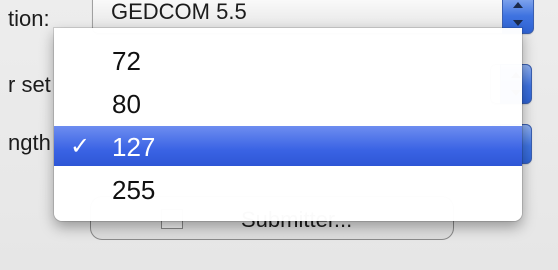 The width and height of the screenshot is (558, 270). What do you see at coordinates (29, 142) in the screenshot?
I see `line-length-label: ngth` at bounding box center [29, 142].